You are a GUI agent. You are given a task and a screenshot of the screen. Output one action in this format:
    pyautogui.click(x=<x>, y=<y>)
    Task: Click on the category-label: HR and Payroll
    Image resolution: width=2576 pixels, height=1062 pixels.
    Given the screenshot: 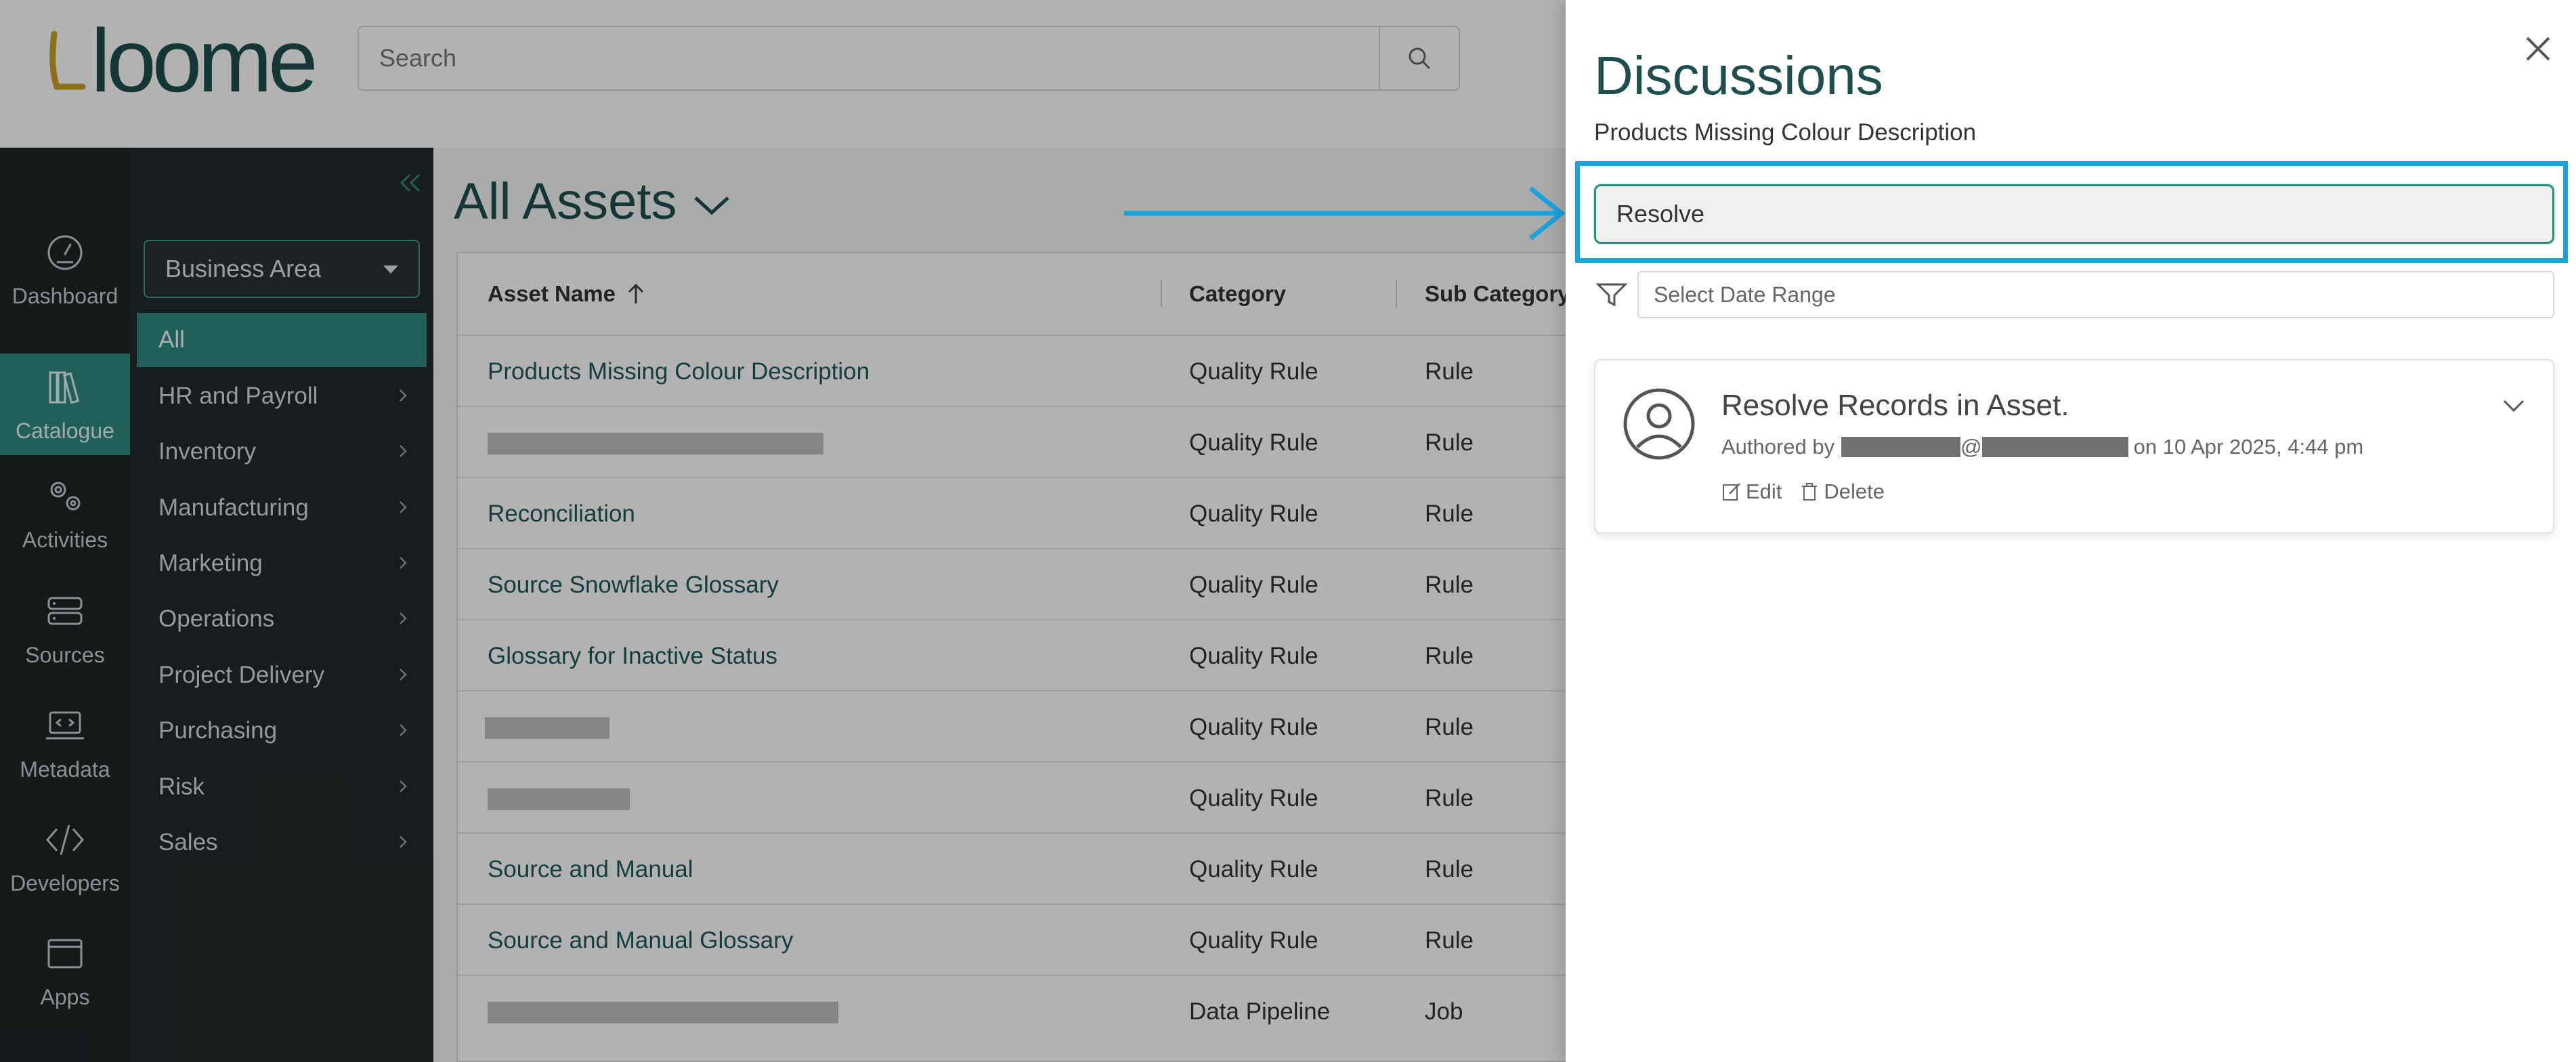 What is the action you would take?
    pyautogui.click(x=238, y=396)
    